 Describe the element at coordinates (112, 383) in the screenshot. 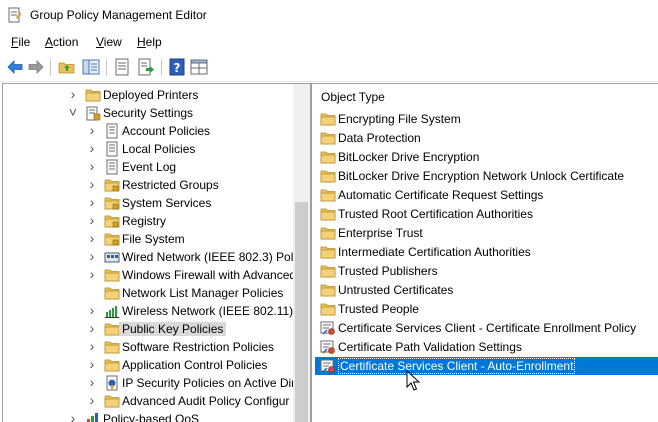

I see `ip-security-icon` at that location.